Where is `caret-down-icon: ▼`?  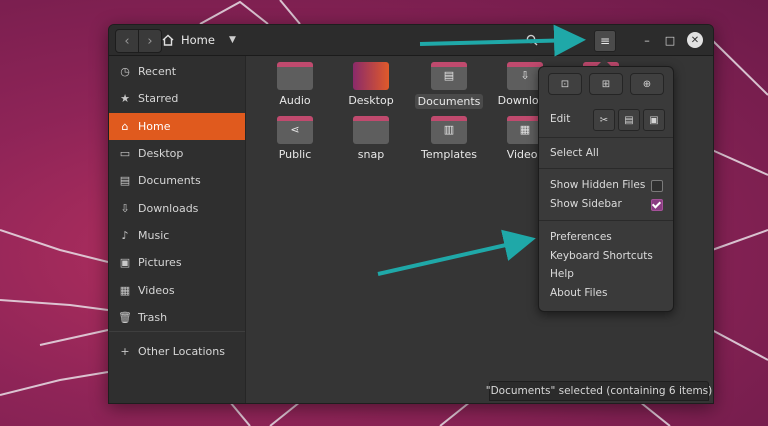 caret-down-icon: ▼ is located at coordinates (232, 40).